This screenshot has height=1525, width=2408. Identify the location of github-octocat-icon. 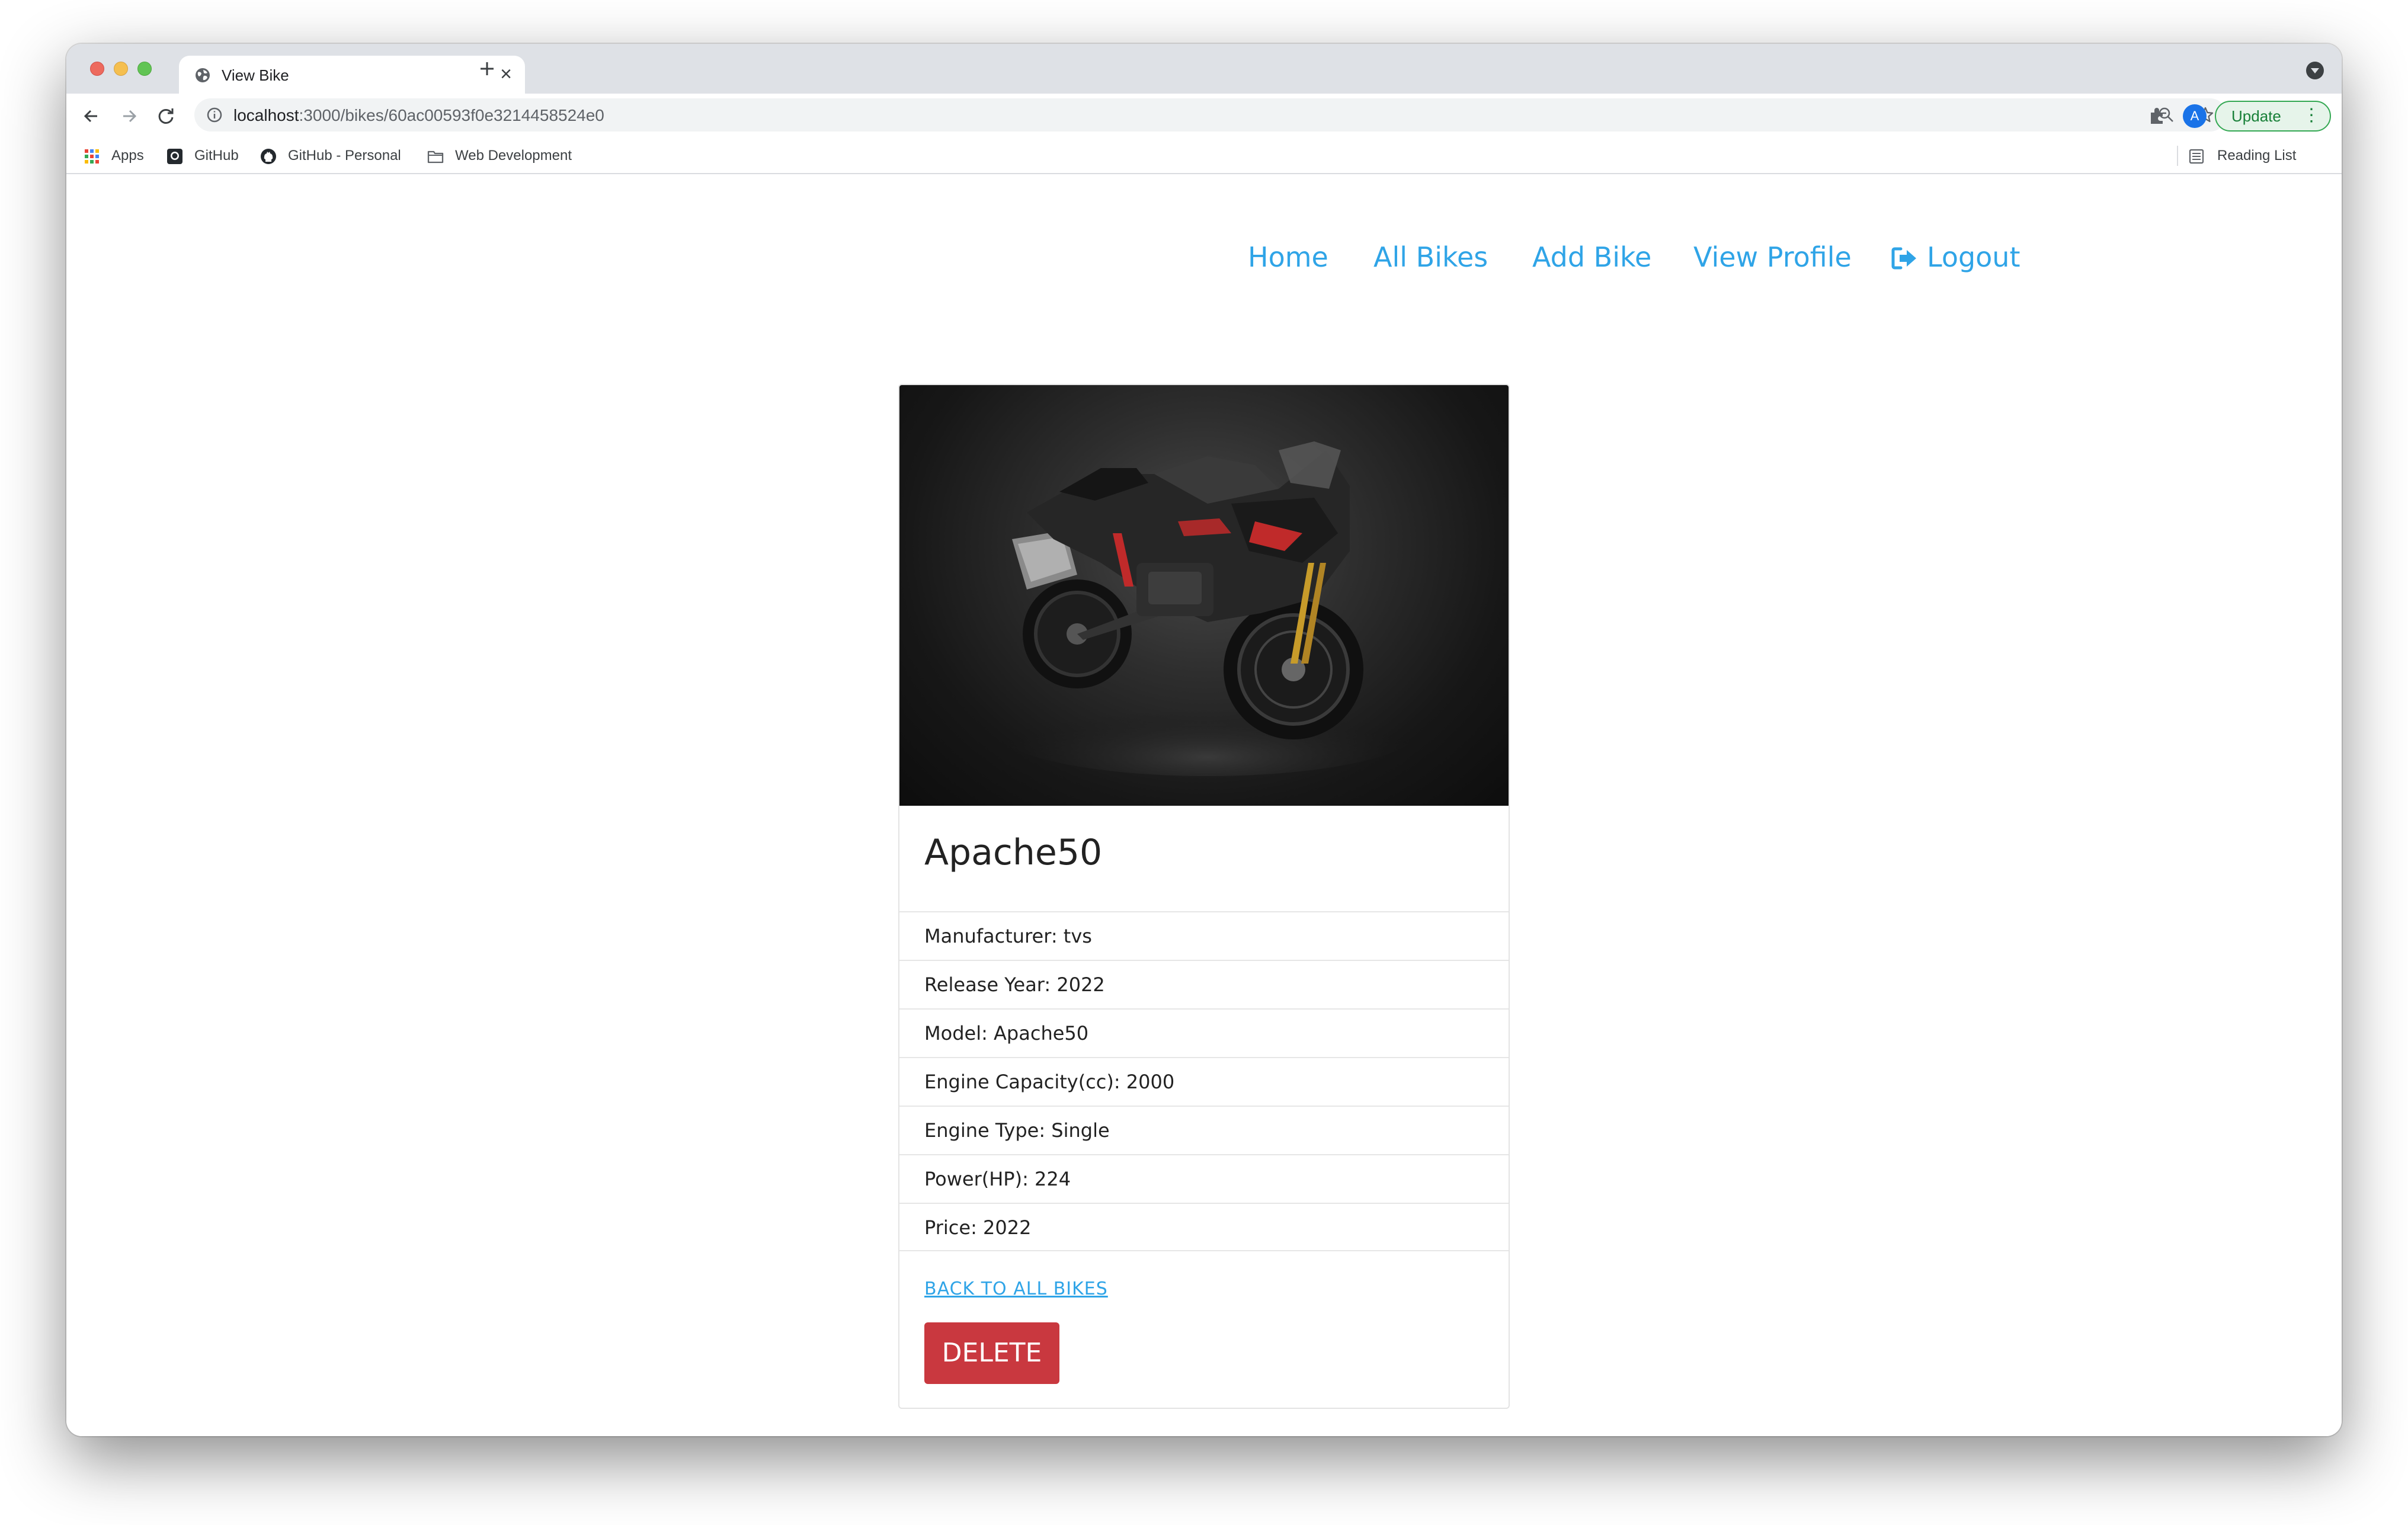
(268, 156).